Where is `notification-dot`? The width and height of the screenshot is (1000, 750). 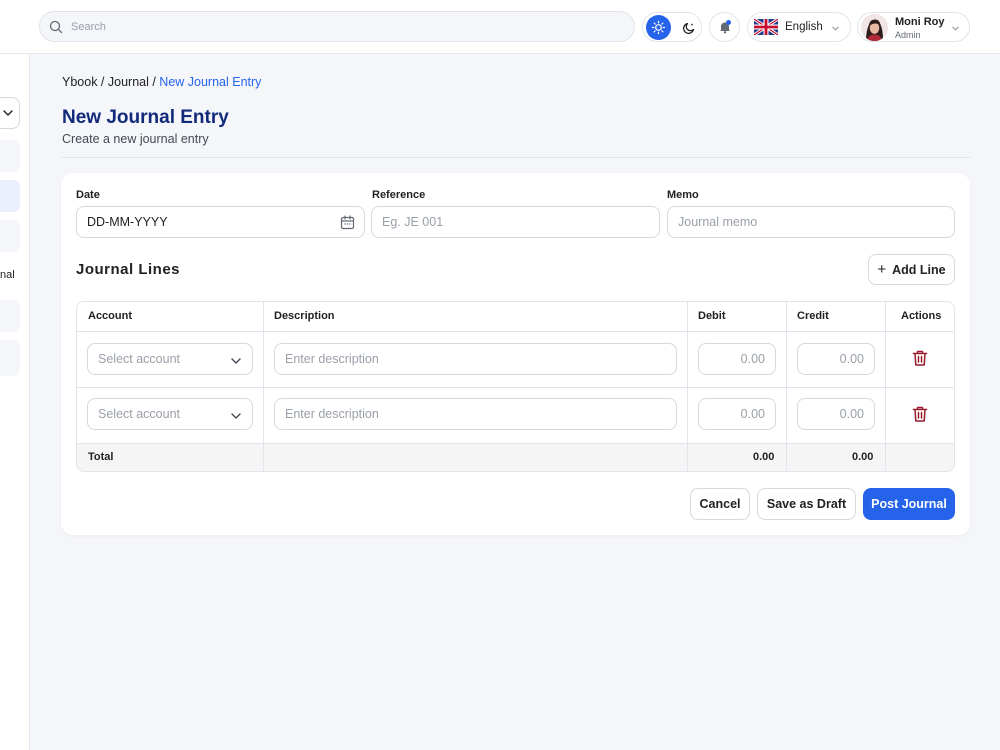
notification-dot is located at coordinates (728, 22).